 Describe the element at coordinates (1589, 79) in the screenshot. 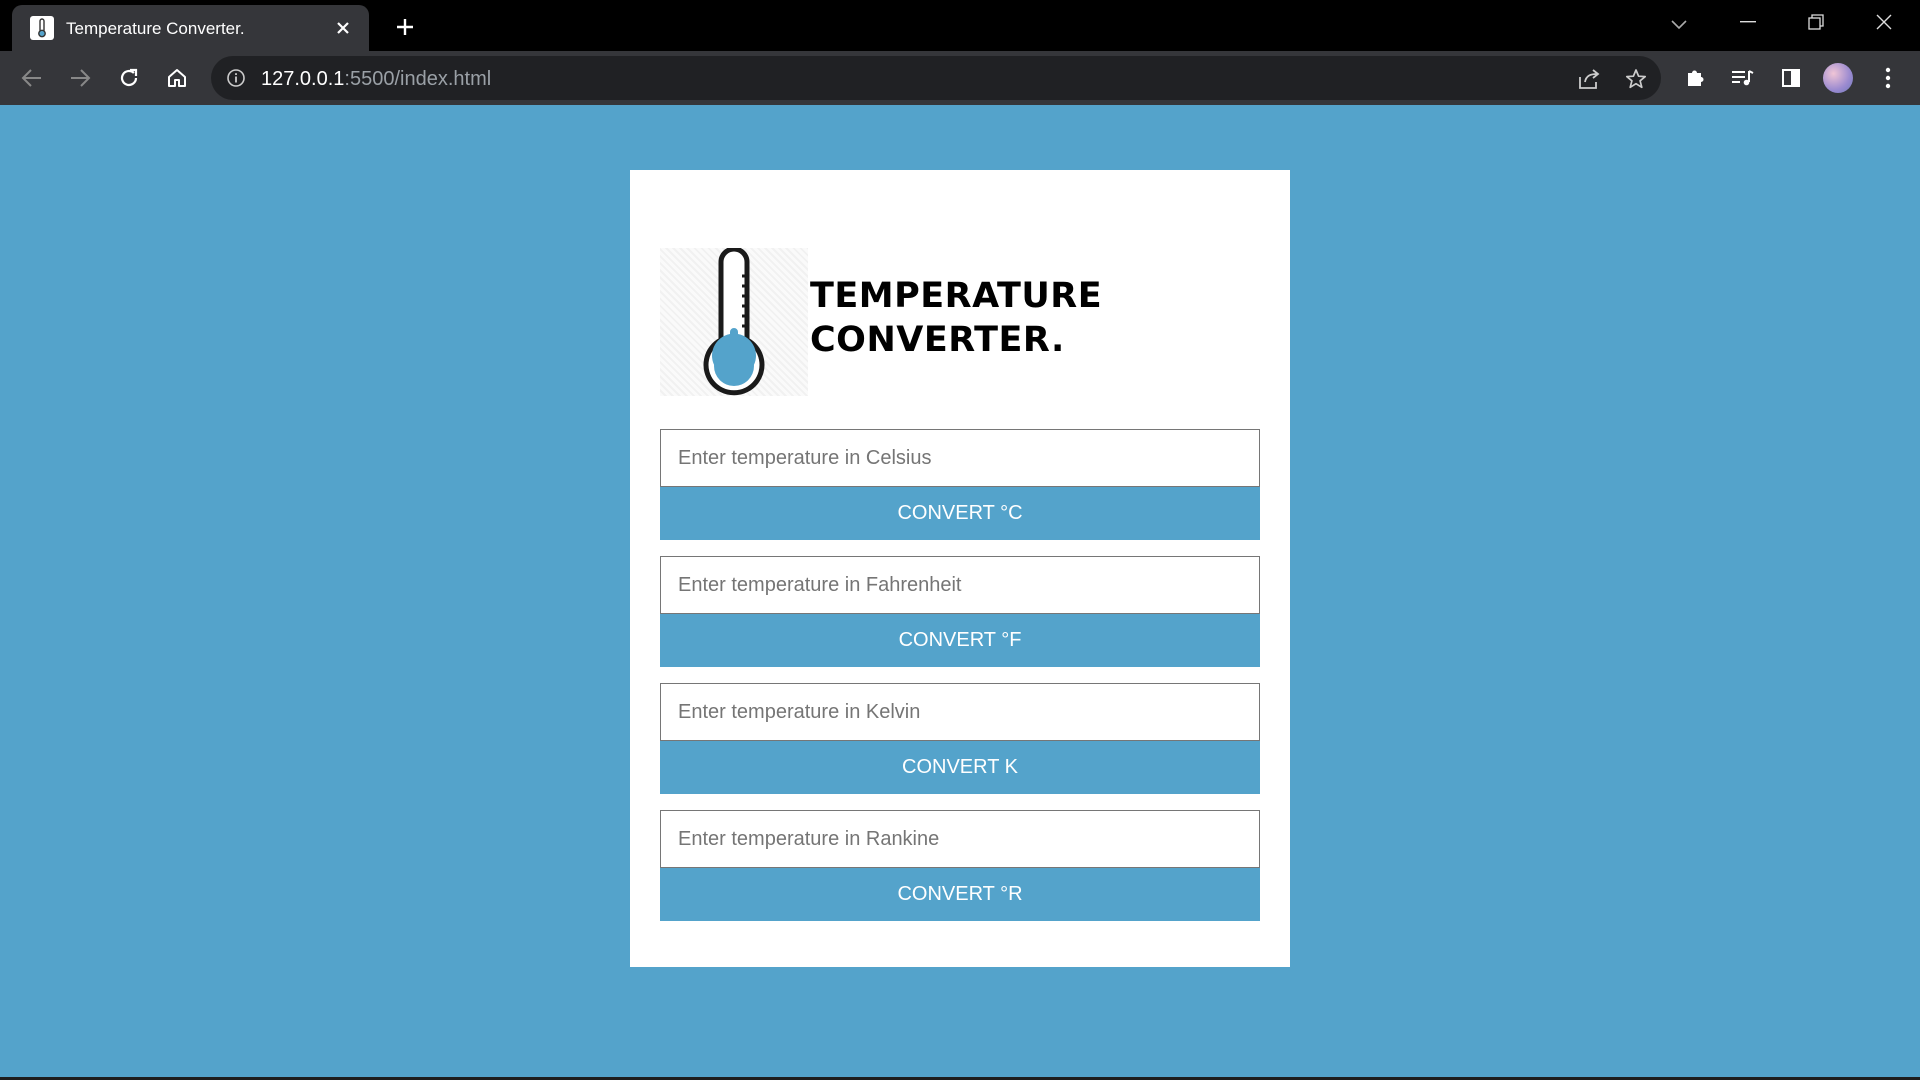

I see `share-icon` at that location.